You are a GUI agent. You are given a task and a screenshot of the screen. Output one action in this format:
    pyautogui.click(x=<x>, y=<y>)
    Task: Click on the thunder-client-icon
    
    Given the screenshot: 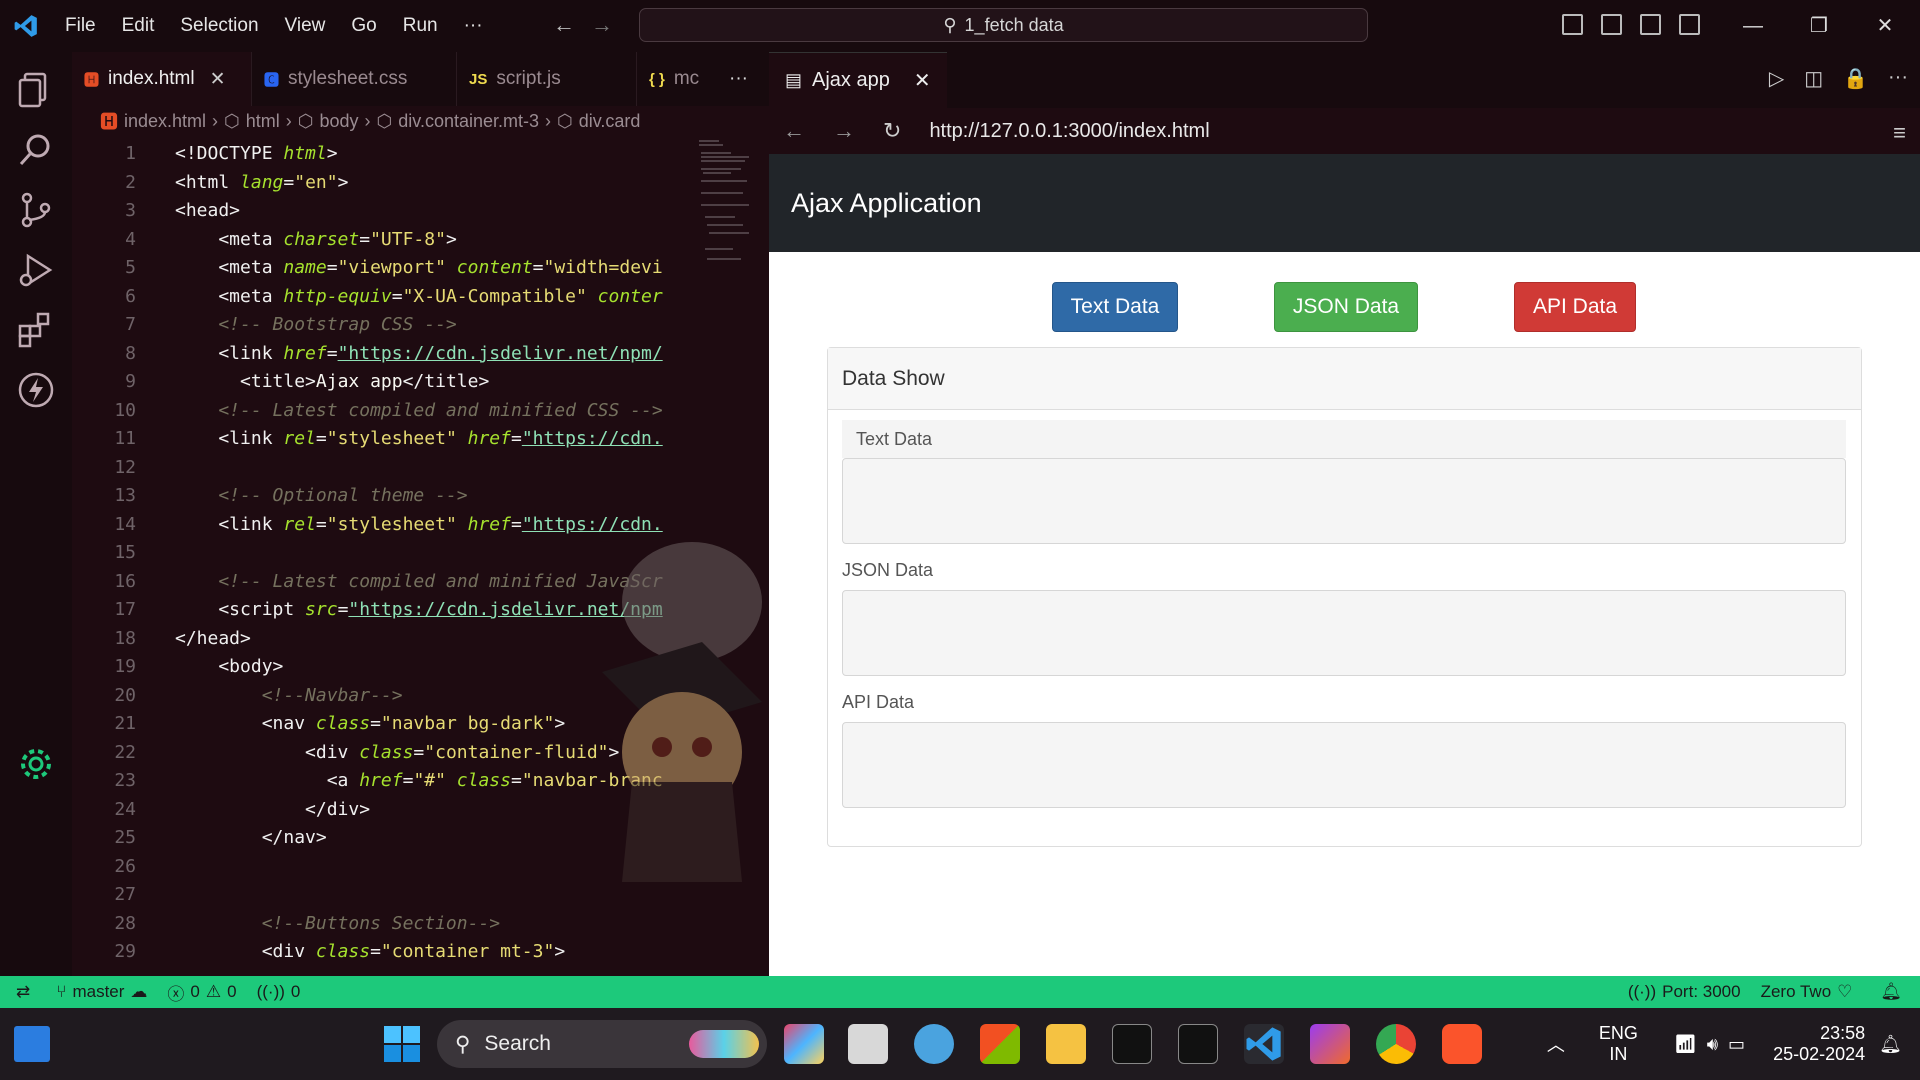 What is the action you would take?
    pyautogui.click(x=36, y=390)
    